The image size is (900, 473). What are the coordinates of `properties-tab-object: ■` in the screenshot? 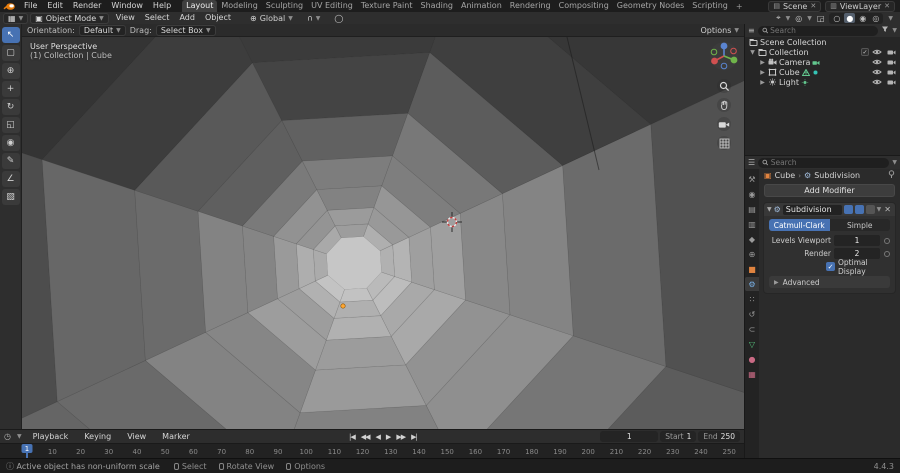 It's located at (752, 269).